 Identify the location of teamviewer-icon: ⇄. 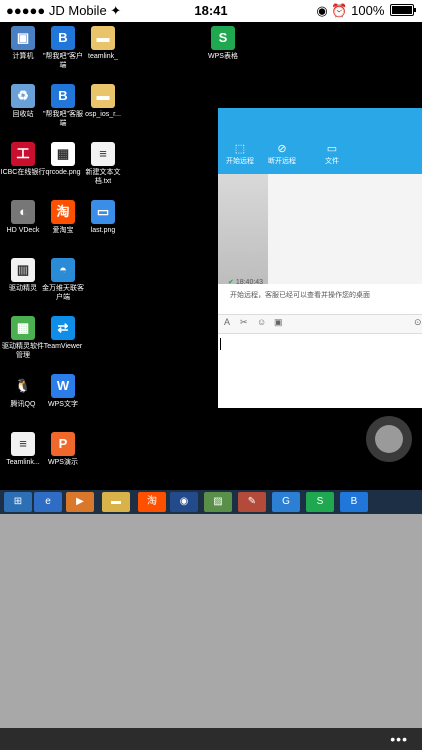
(63, 328).